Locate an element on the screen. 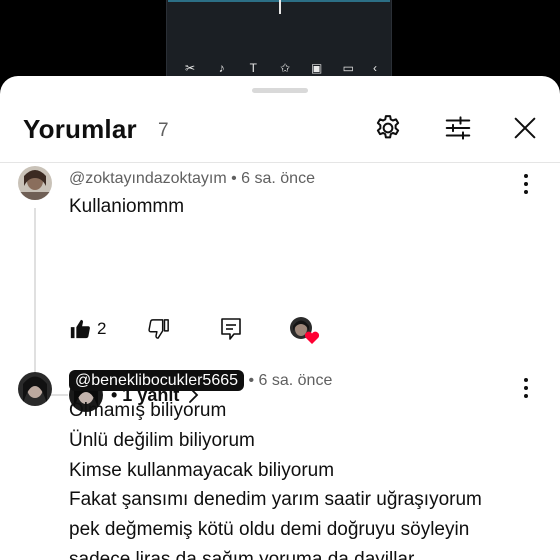 The width and height of the screenshot is (560, 560). comment-text: Kullaniommm is located at coordinates (127, 206).